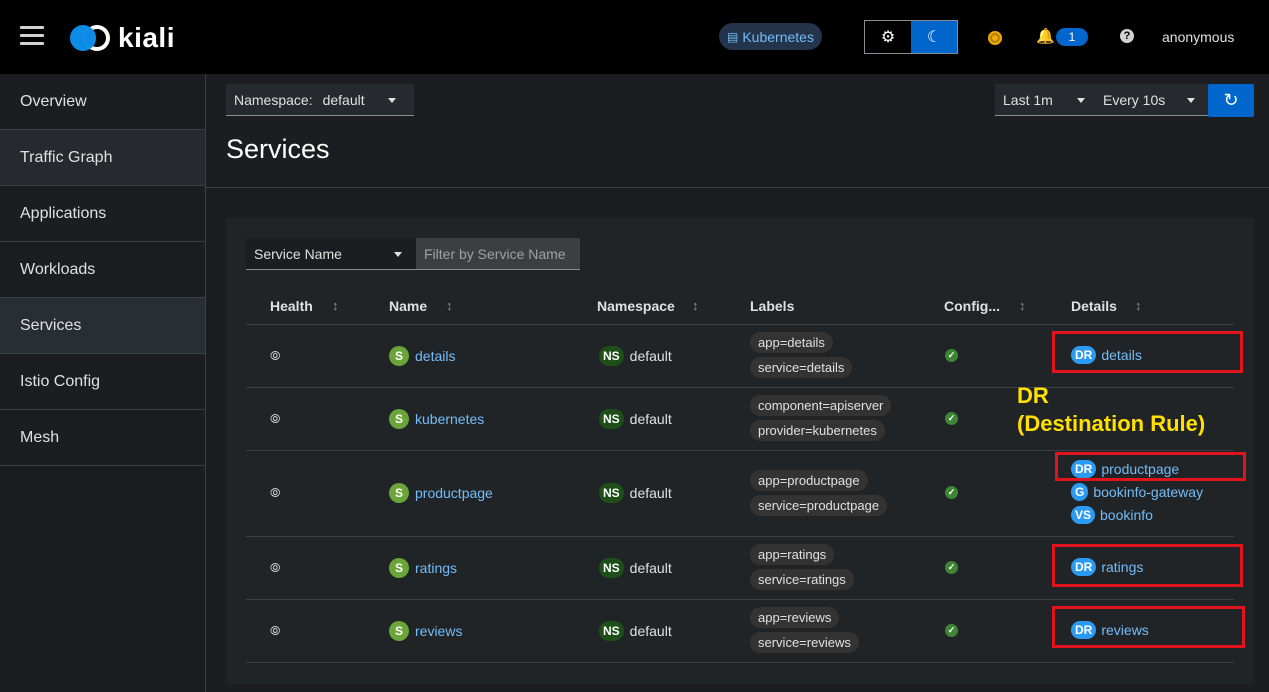  I want to click on divider, so click(737, 187).